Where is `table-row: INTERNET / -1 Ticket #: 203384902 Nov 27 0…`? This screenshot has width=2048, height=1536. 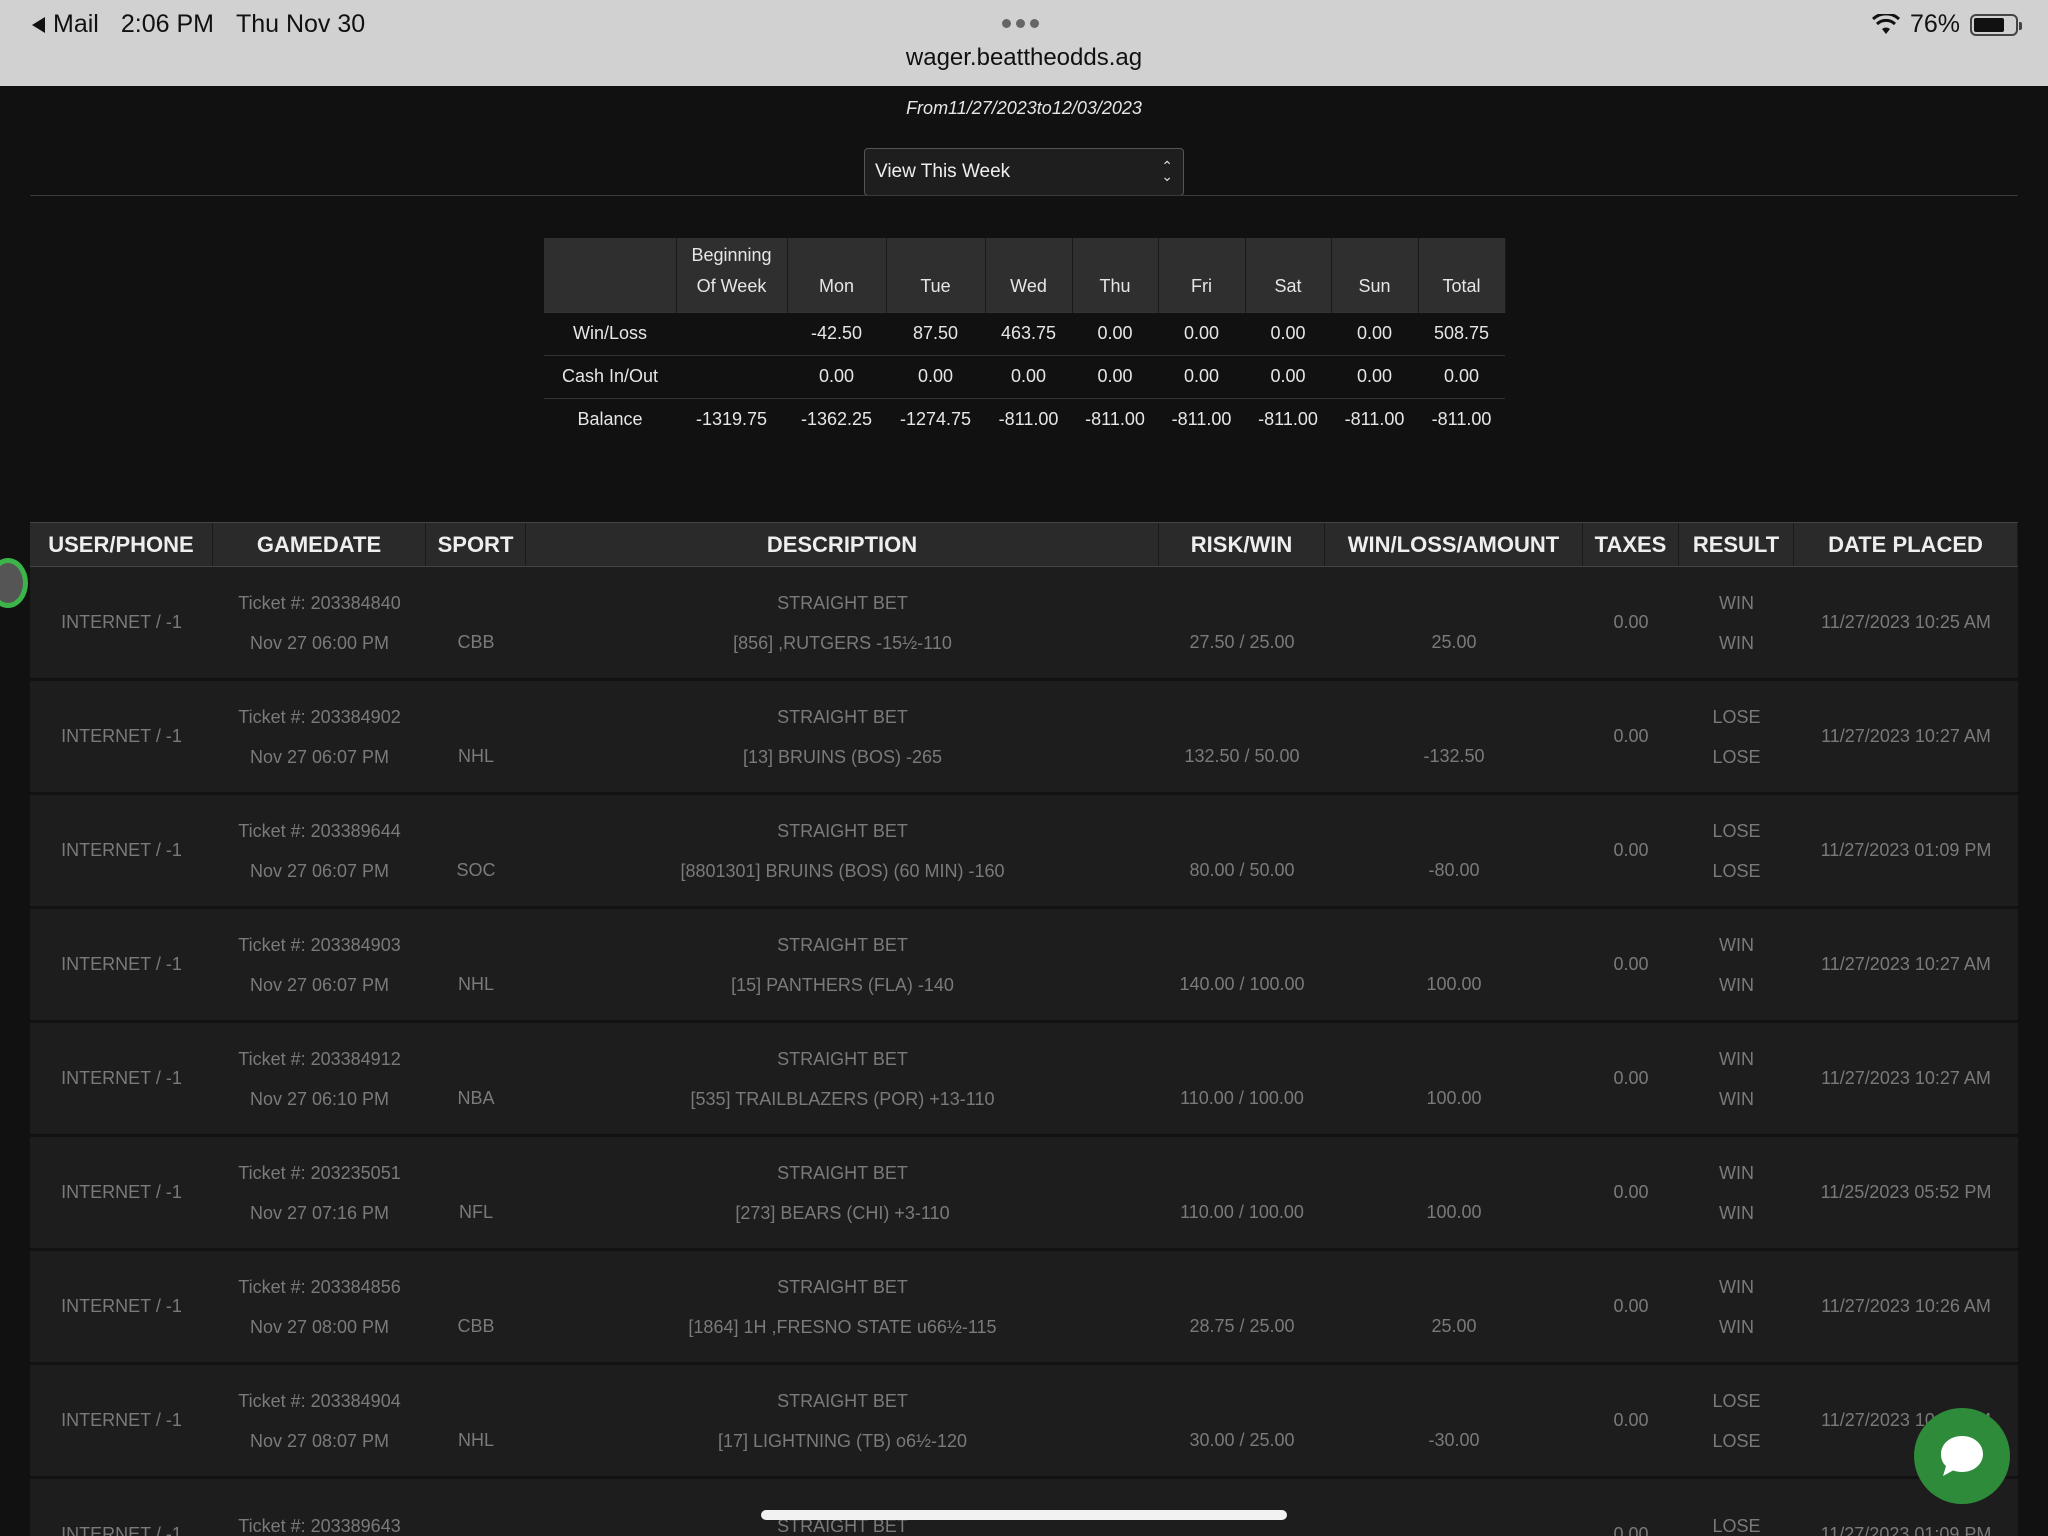
table-row: INTERNET / -1 Ticket #: 203384902 Nov 27 0… is located at coordinates (1024, 738).